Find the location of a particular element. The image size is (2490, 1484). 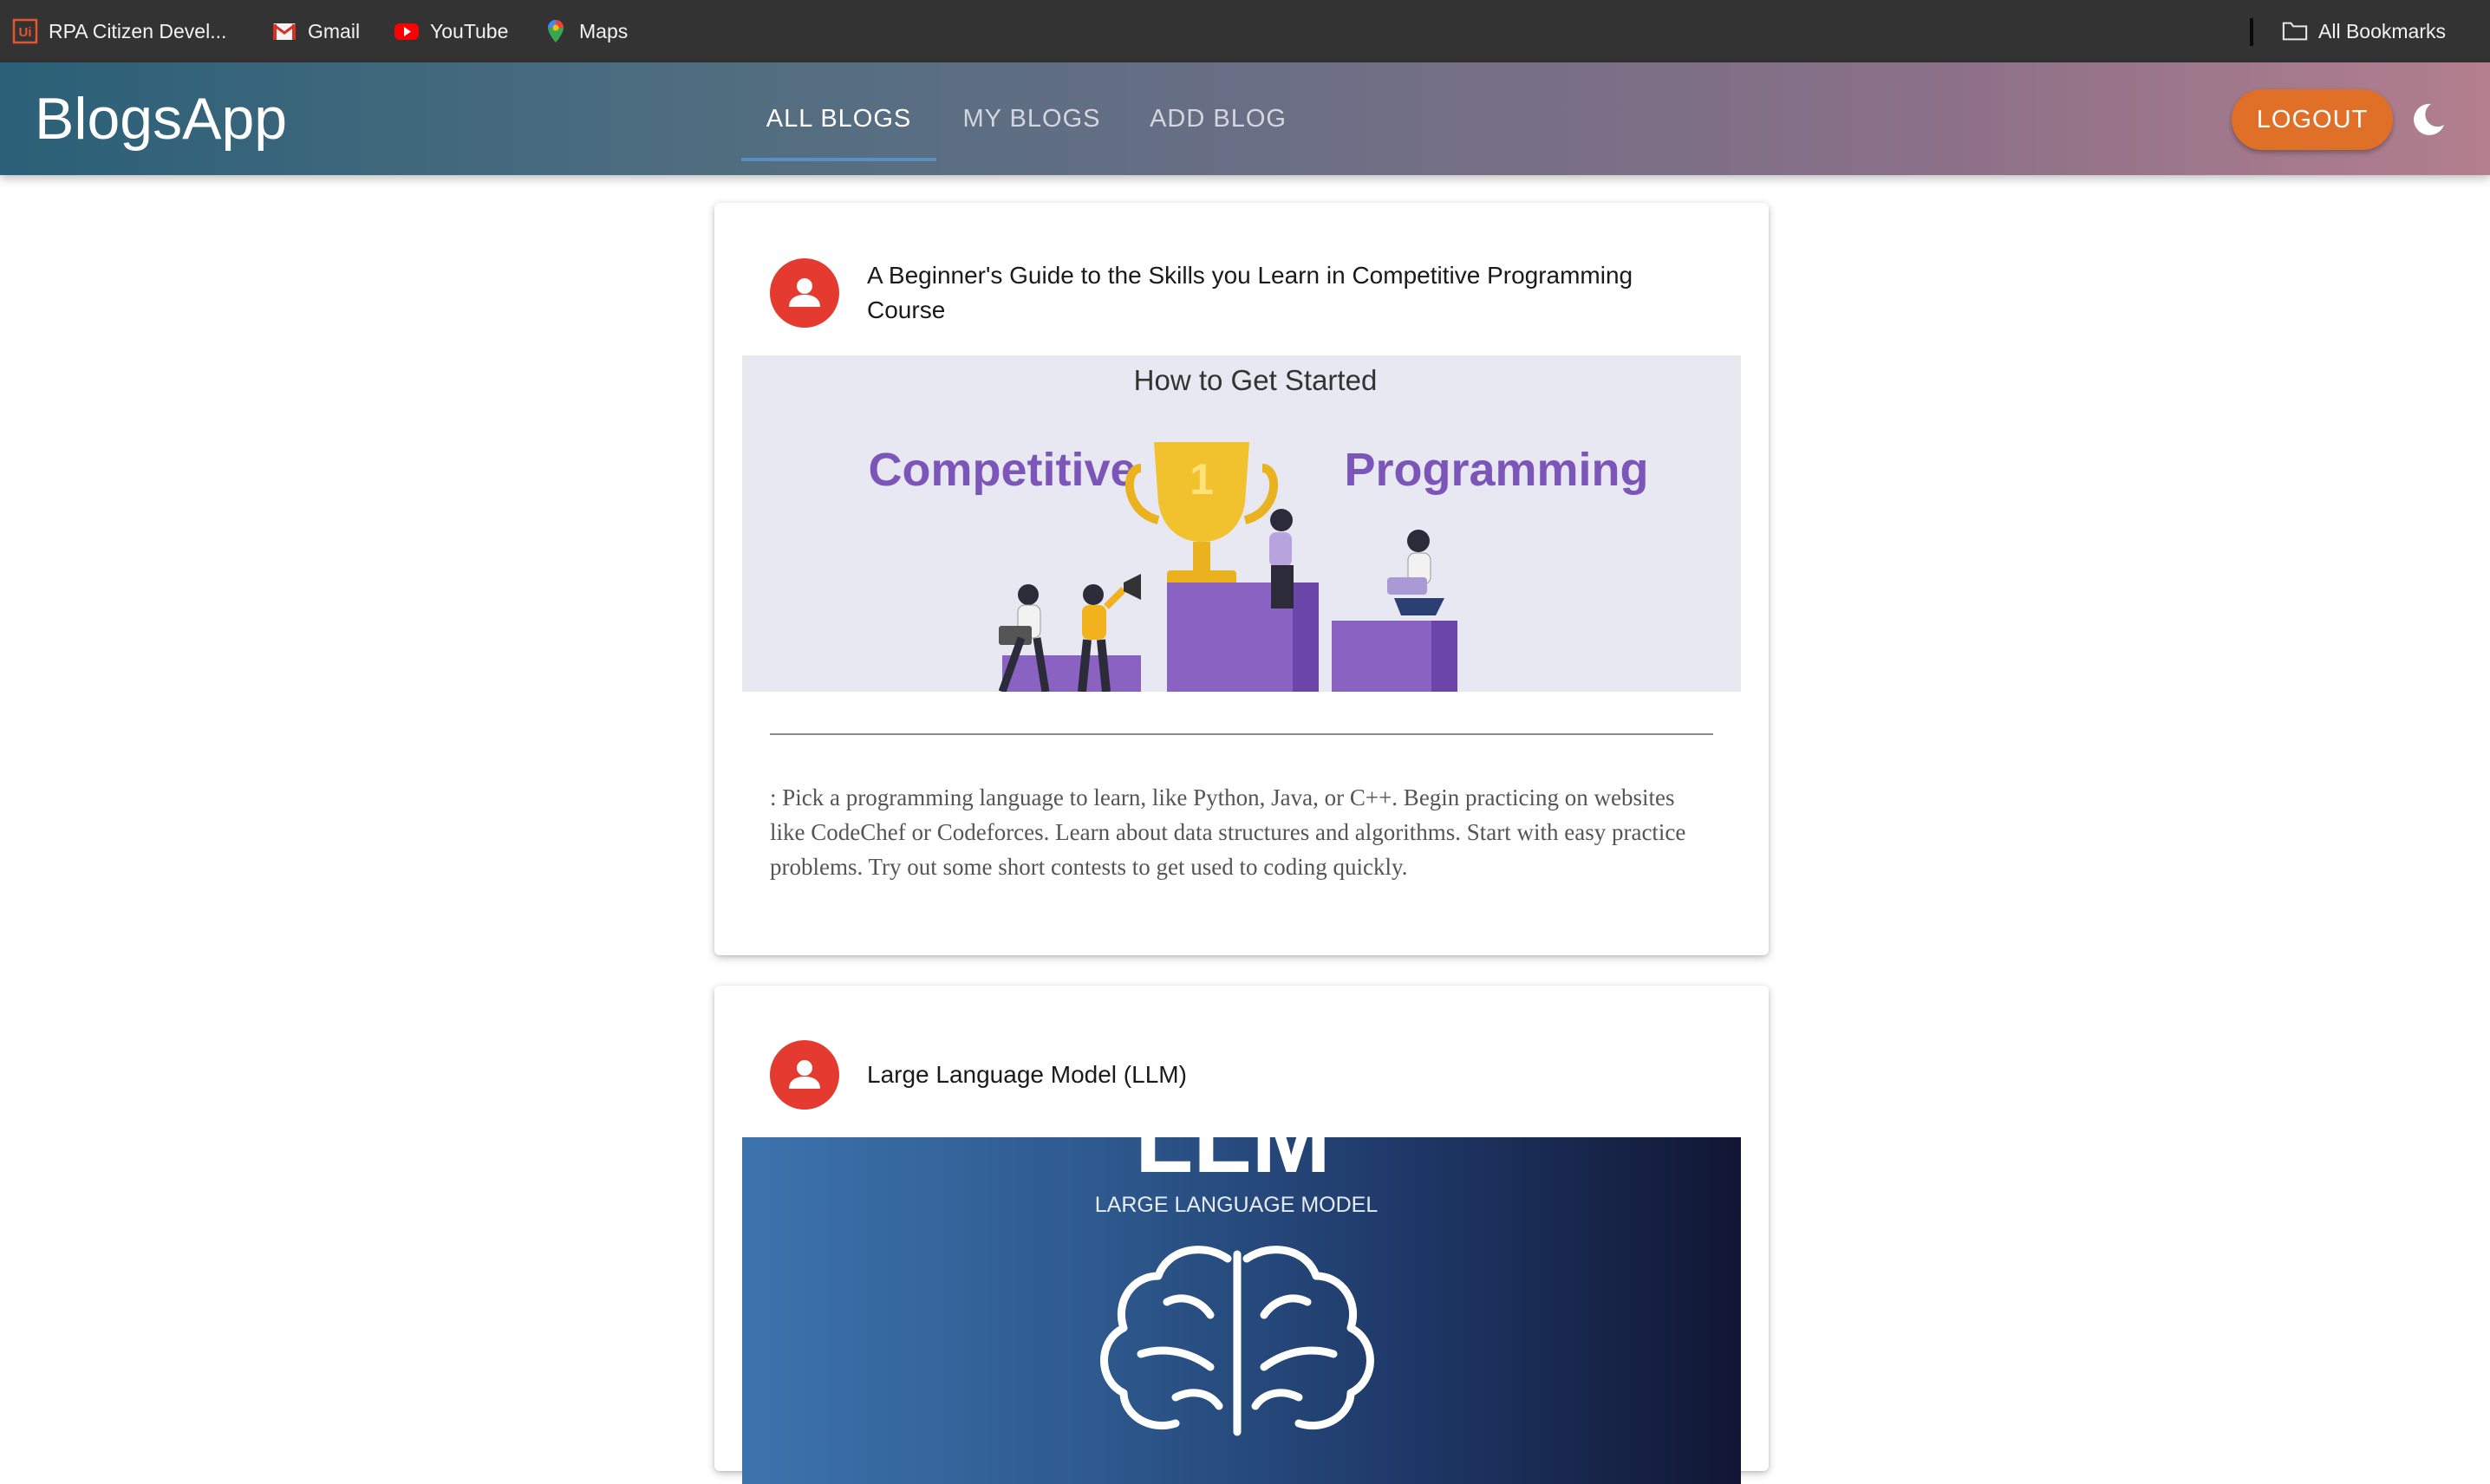

uipath-icon: Ui is located at coordinates (25, 31).